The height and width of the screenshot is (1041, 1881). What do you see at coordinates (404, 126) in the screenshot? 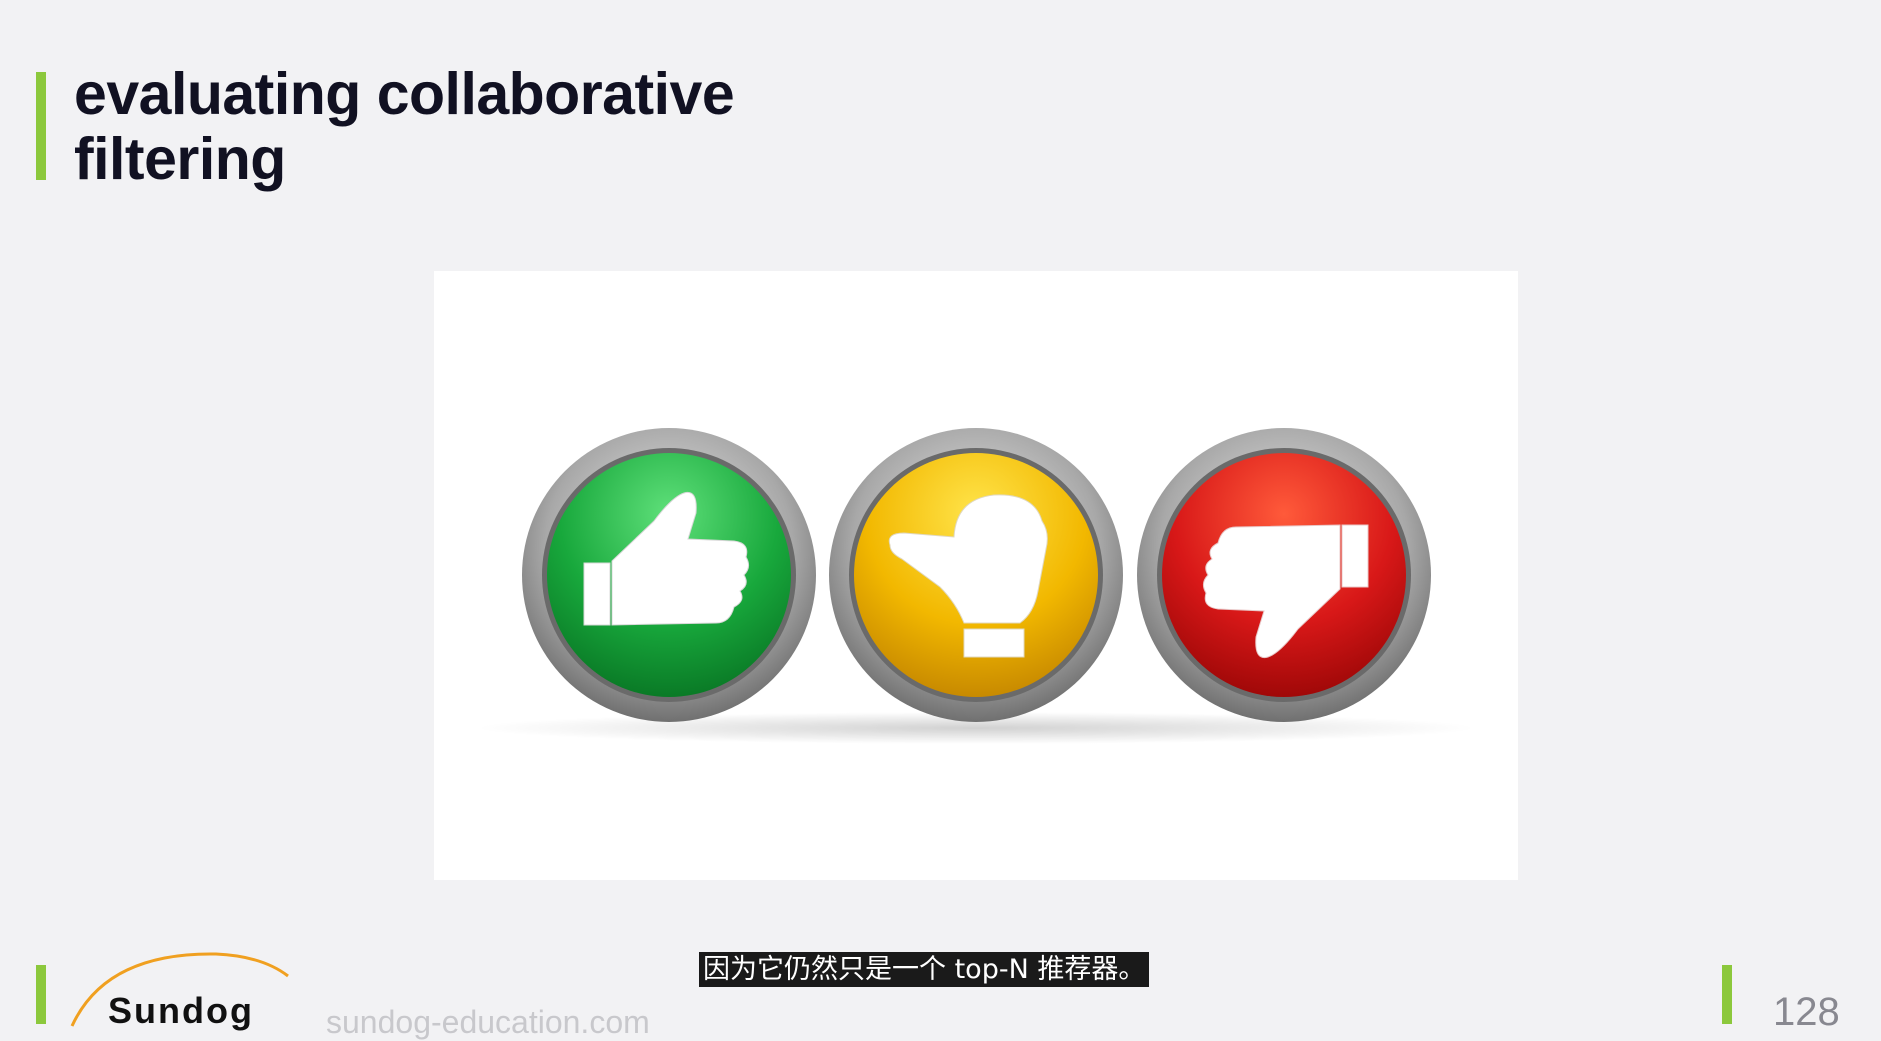
I see `slide-title: evaluating collaborative filtering` at bounding box center [404, 126].